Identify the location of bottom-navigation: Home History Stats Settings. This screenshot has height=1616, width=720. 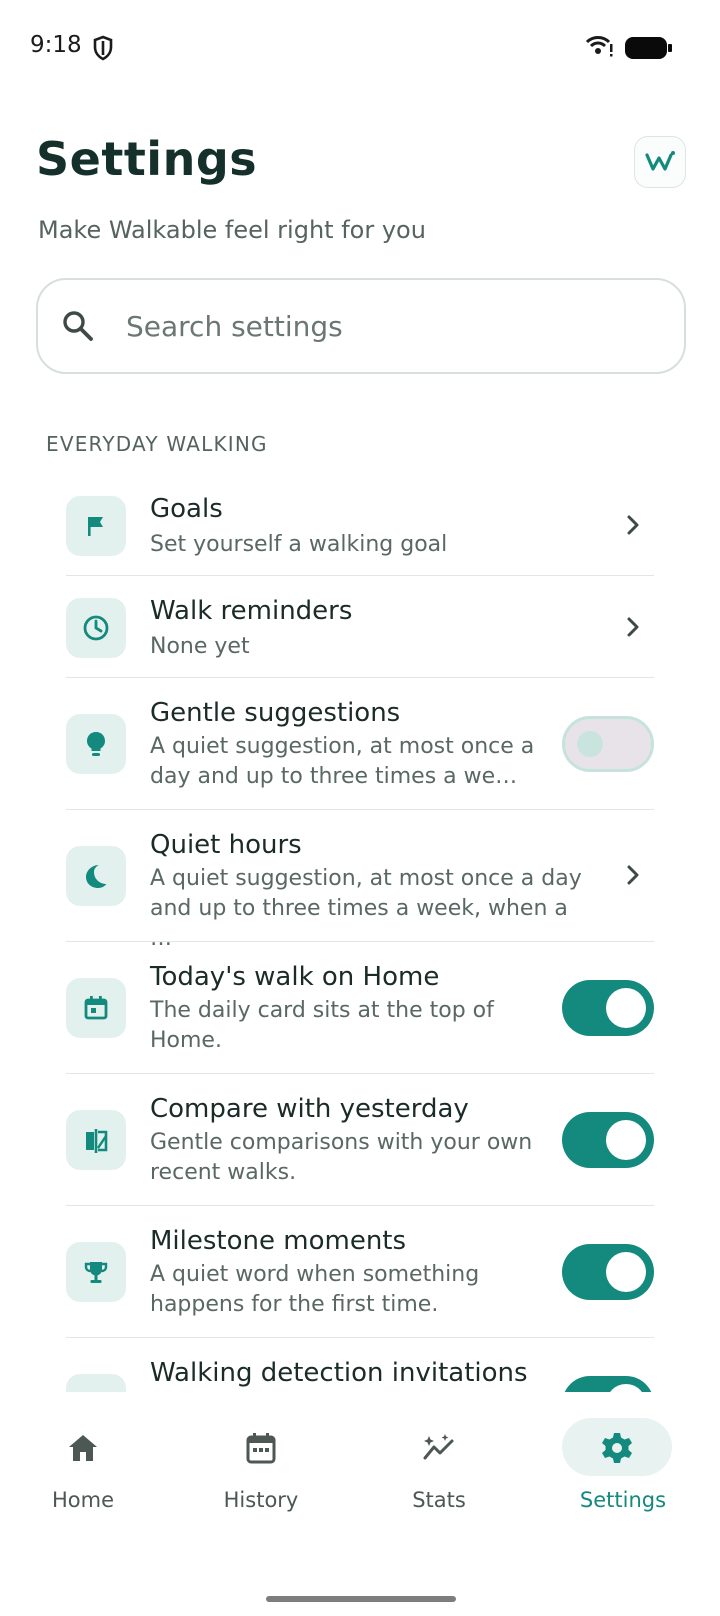
(360, 1504).